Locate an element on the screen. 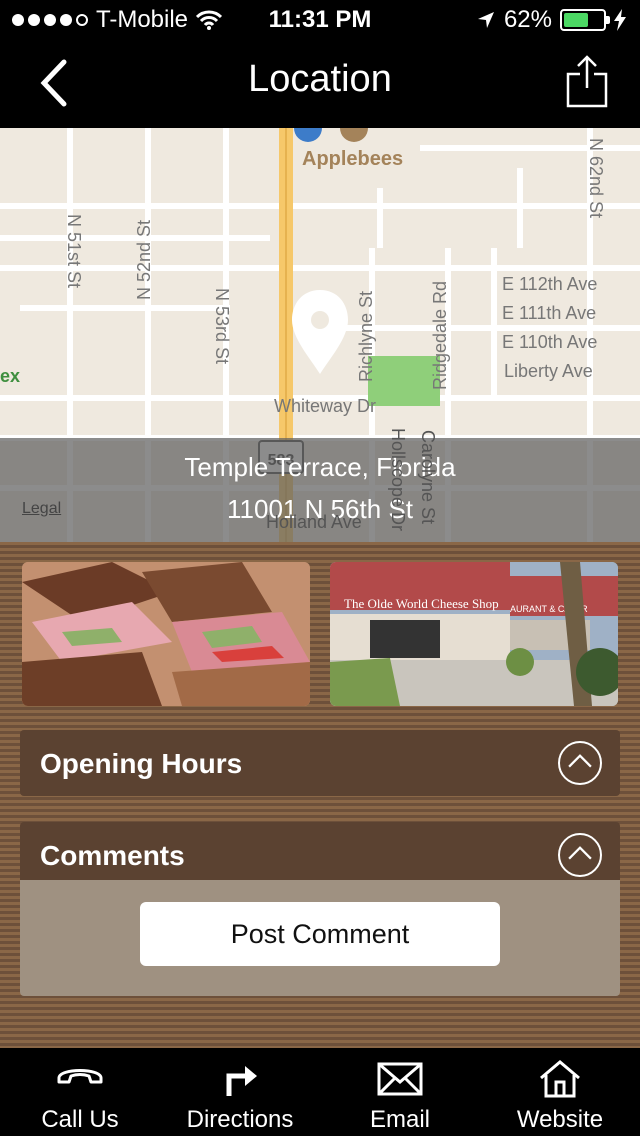 The image size is (640, 1136). street-label: Liberty Ave is located at coordinates (548, 371).